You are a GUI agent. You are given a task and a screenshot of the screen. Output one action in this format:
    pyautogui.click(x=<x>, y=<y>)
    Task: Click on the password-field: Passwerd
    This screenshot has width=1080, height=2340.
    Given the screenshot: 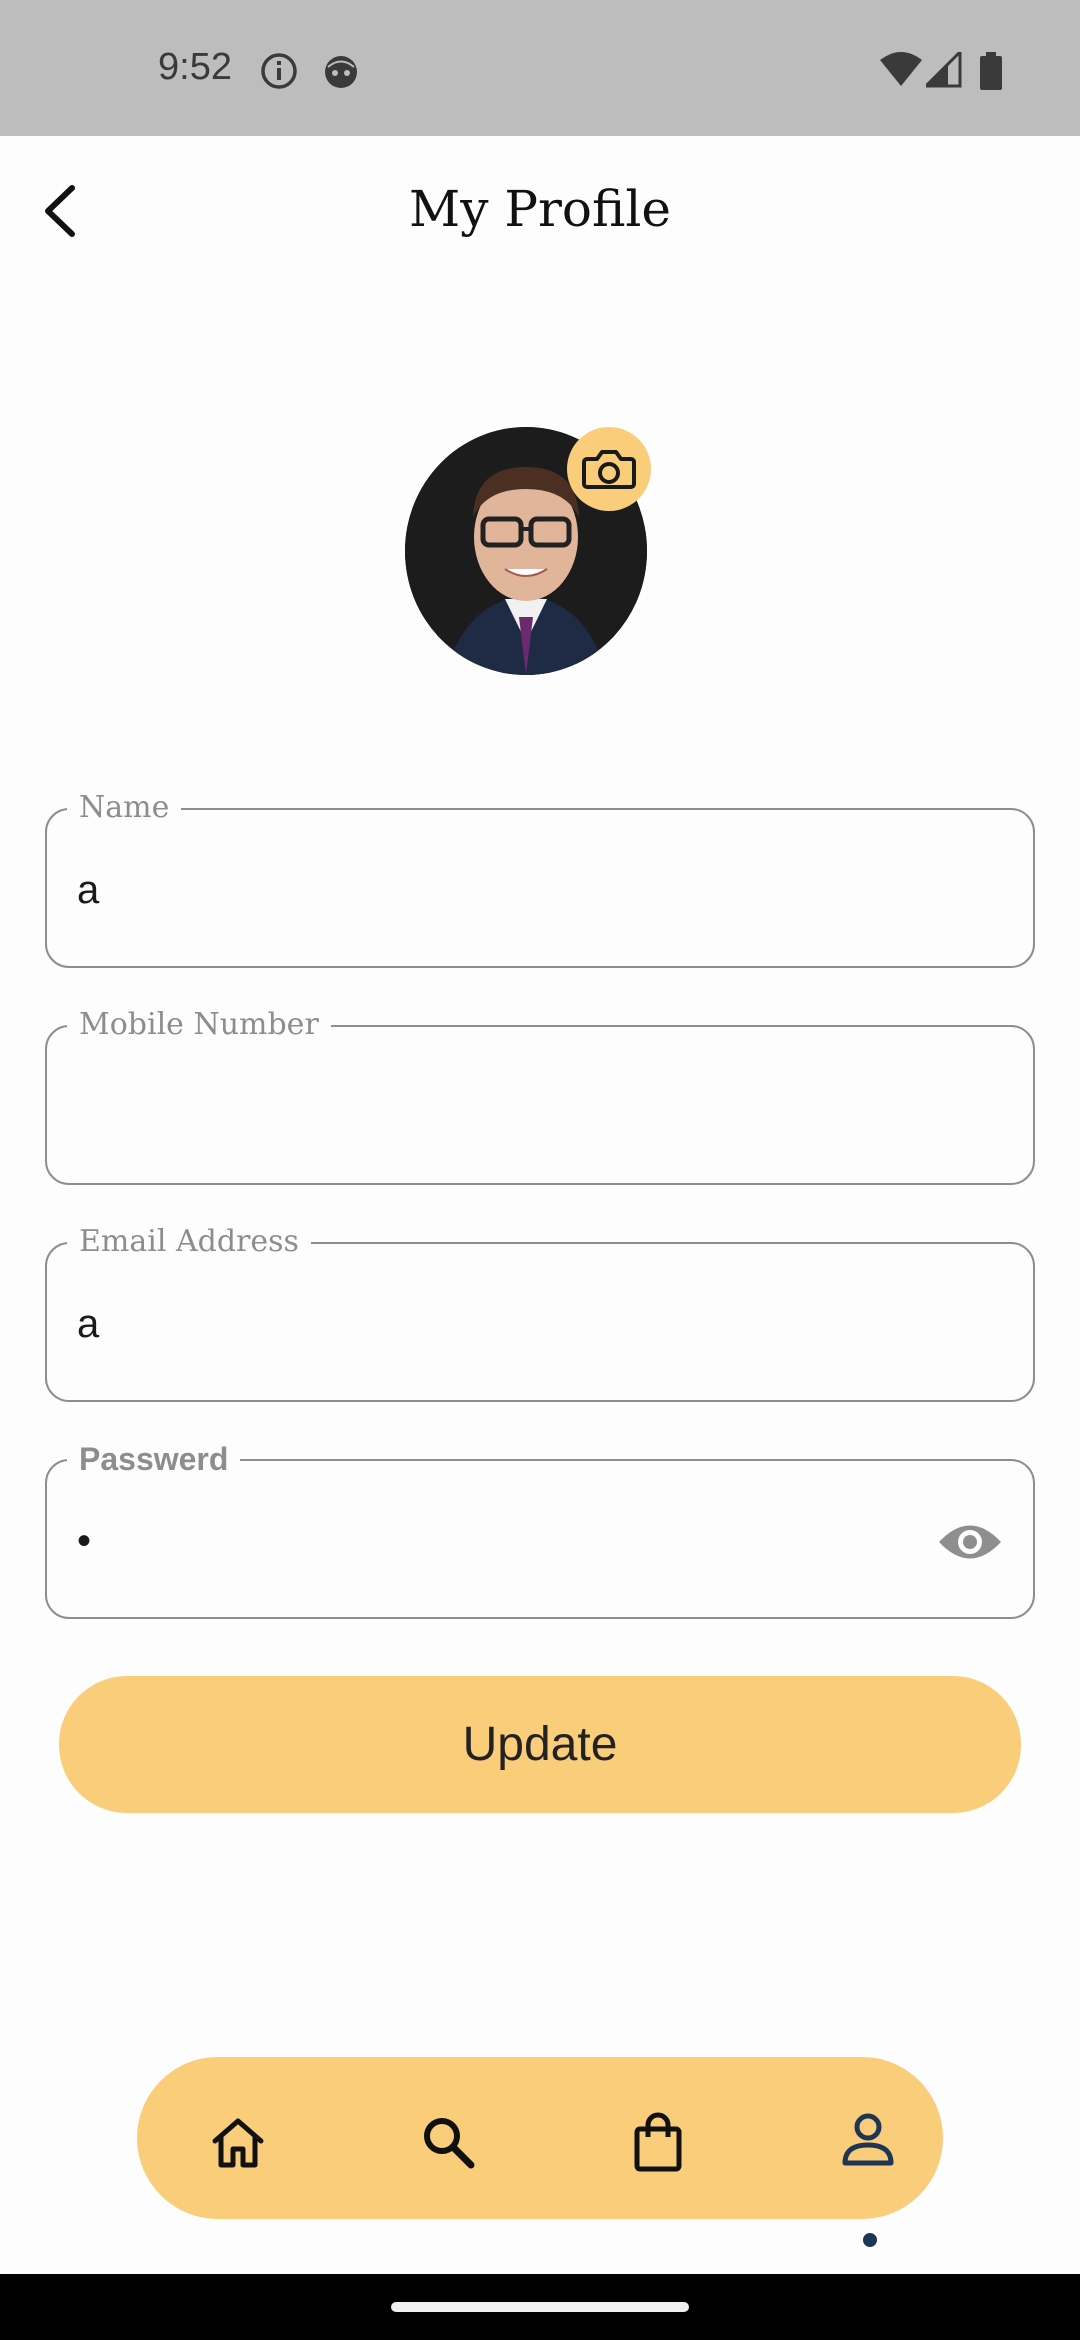 What is the action you would take?
    pyautogui.click(x=540, y=1529)
    